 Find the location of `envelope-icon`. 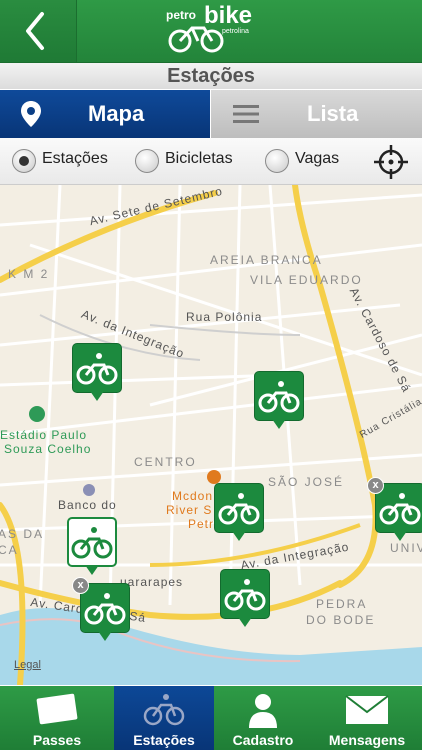

envelope-icon is located at coordinates (367, 709).